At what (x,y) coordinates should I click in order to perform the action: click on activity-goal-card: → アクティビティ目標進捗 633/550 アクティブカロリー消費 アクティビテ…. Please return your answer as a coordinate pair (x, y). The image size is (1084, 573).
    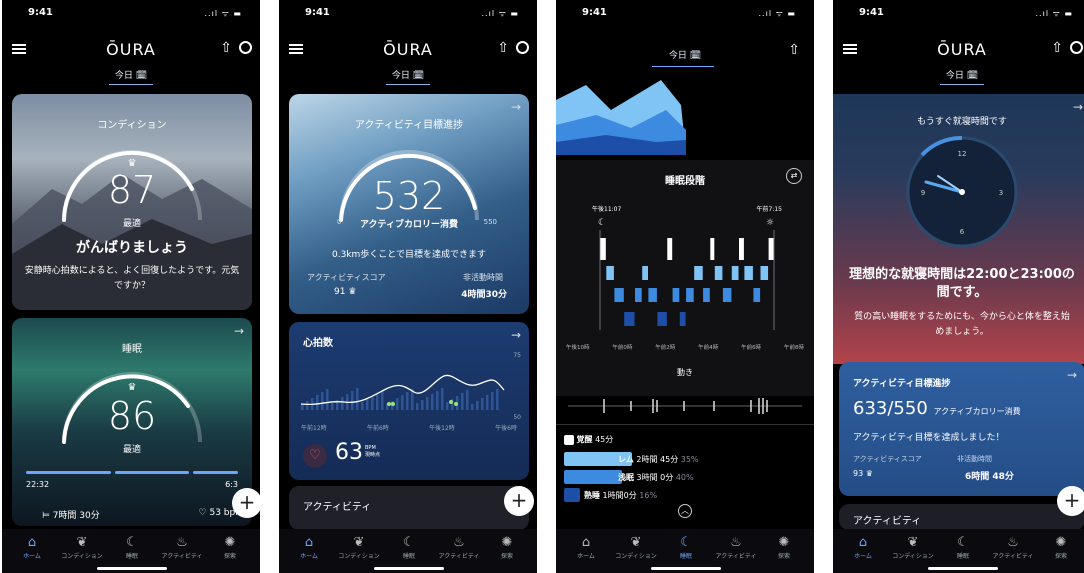
    Looking at the image, I should click on (961, 429).